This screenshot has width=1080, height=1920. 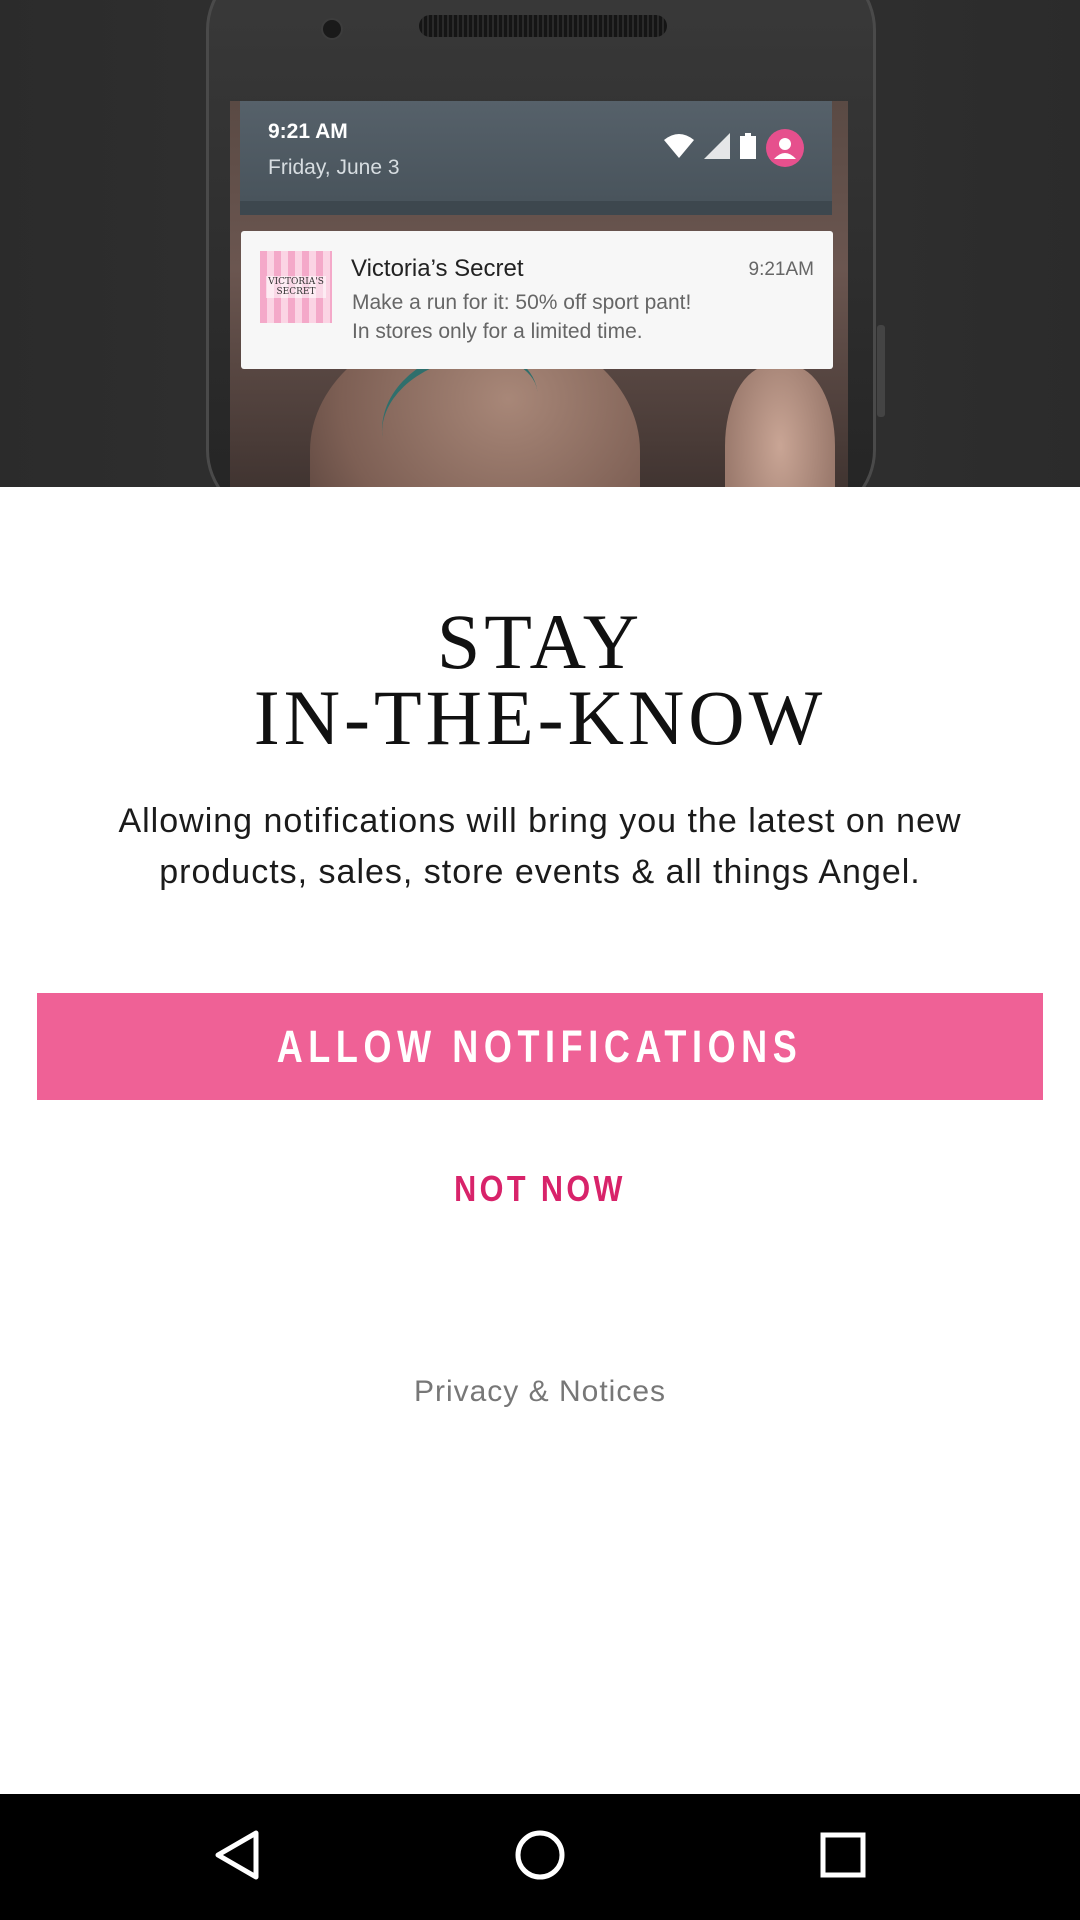 I want to click on title-line-1: STAY, so click(x=540, y=641).